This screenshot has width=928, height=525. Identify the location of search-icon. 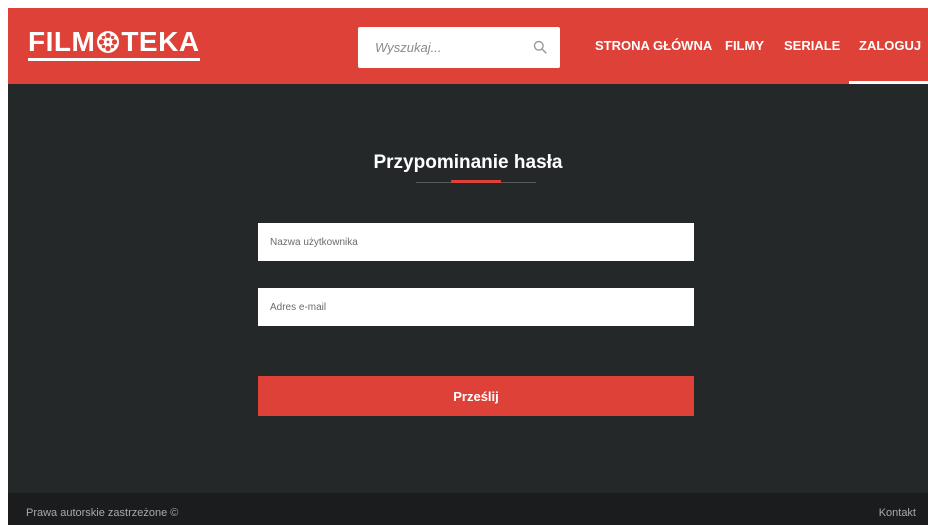
(540, 47).